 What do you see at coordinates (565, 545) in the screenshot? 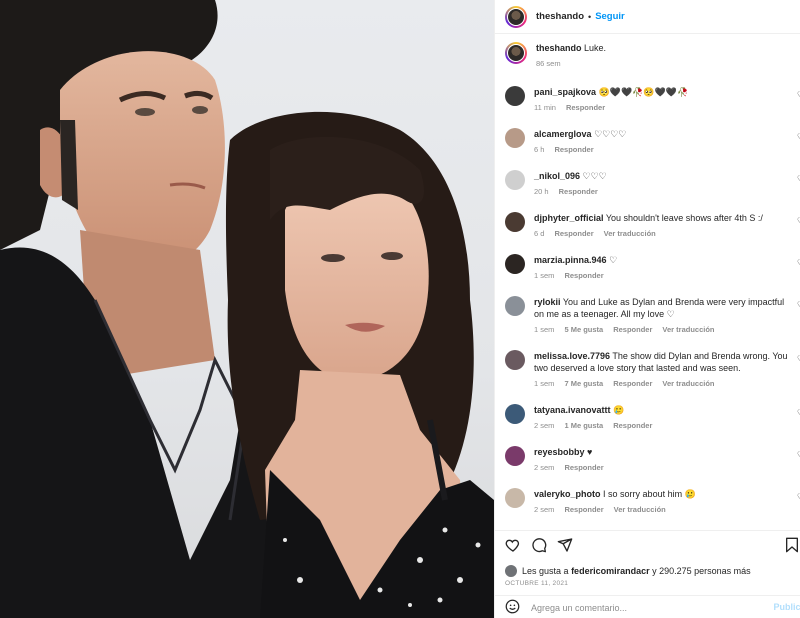
I see `share-icon` at bounding box center [565, 545].